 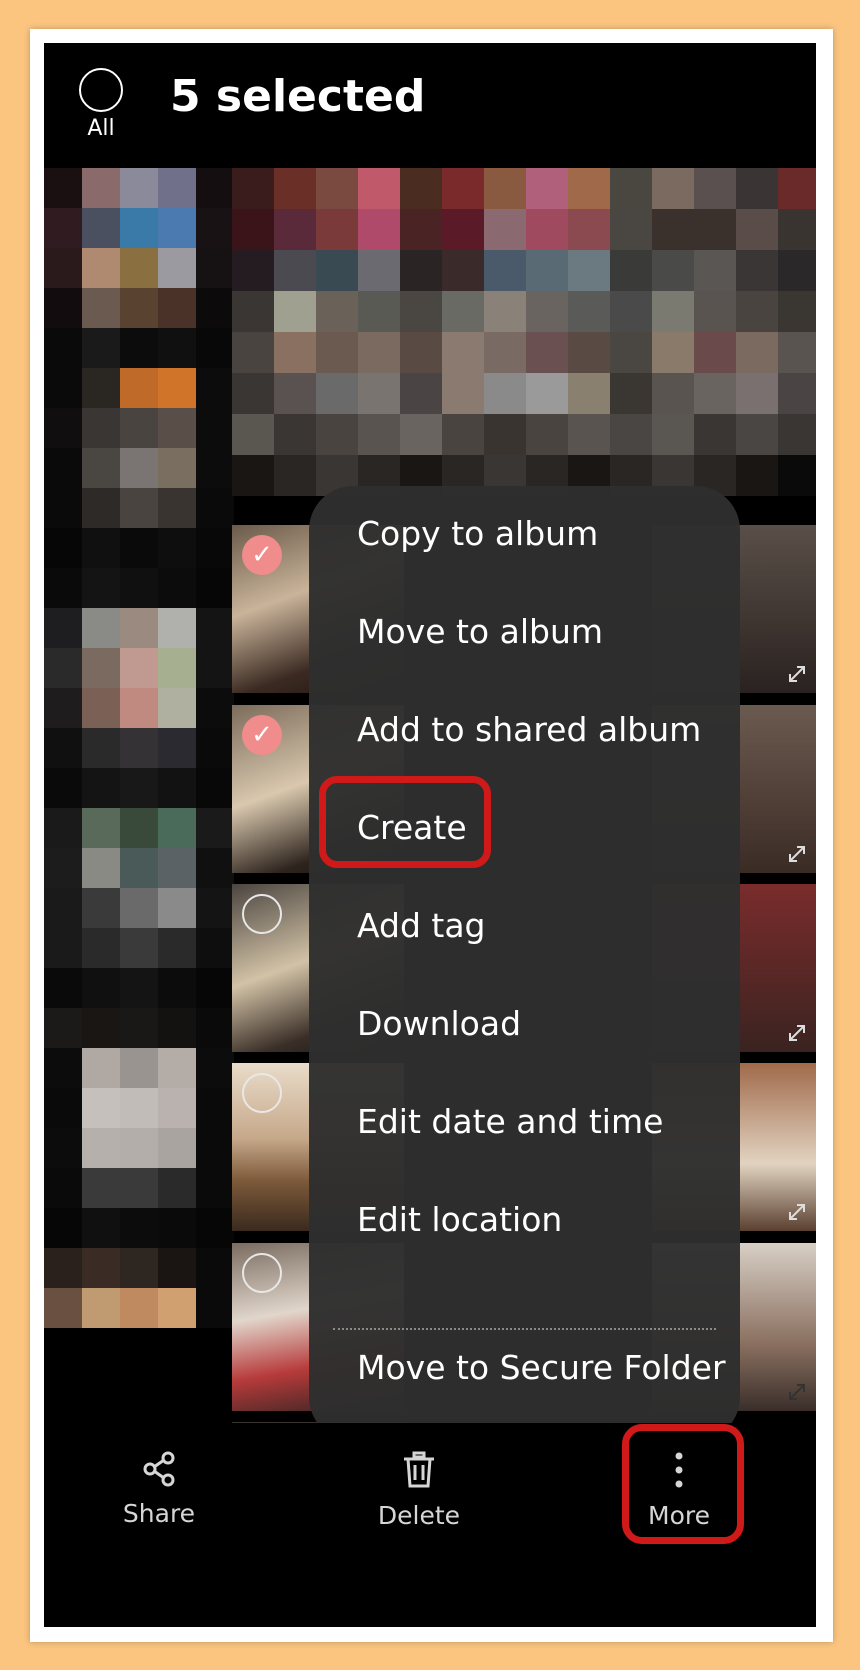 I want to click on menu-item-edit-date-time: Edit date and time, so click(x=510, y=1121).